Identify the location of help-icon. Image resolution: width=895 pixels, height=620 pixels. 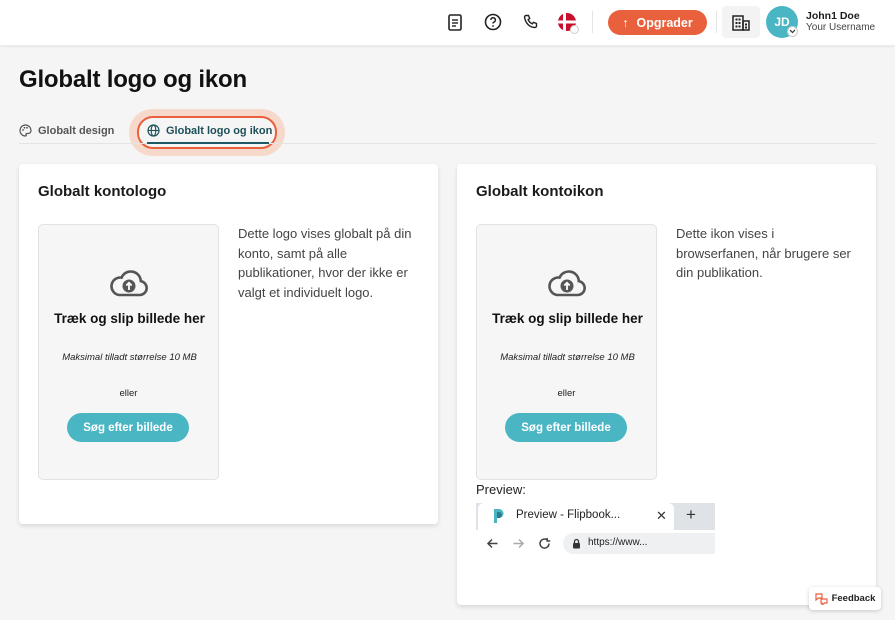
(493, 22).